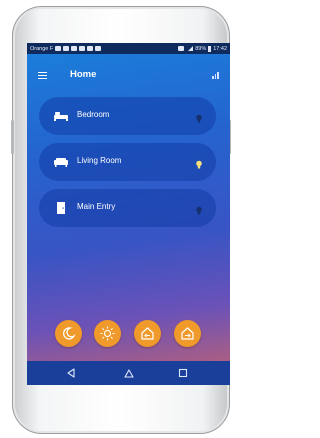  I want to click on sofa-icon, so click(61, 162).